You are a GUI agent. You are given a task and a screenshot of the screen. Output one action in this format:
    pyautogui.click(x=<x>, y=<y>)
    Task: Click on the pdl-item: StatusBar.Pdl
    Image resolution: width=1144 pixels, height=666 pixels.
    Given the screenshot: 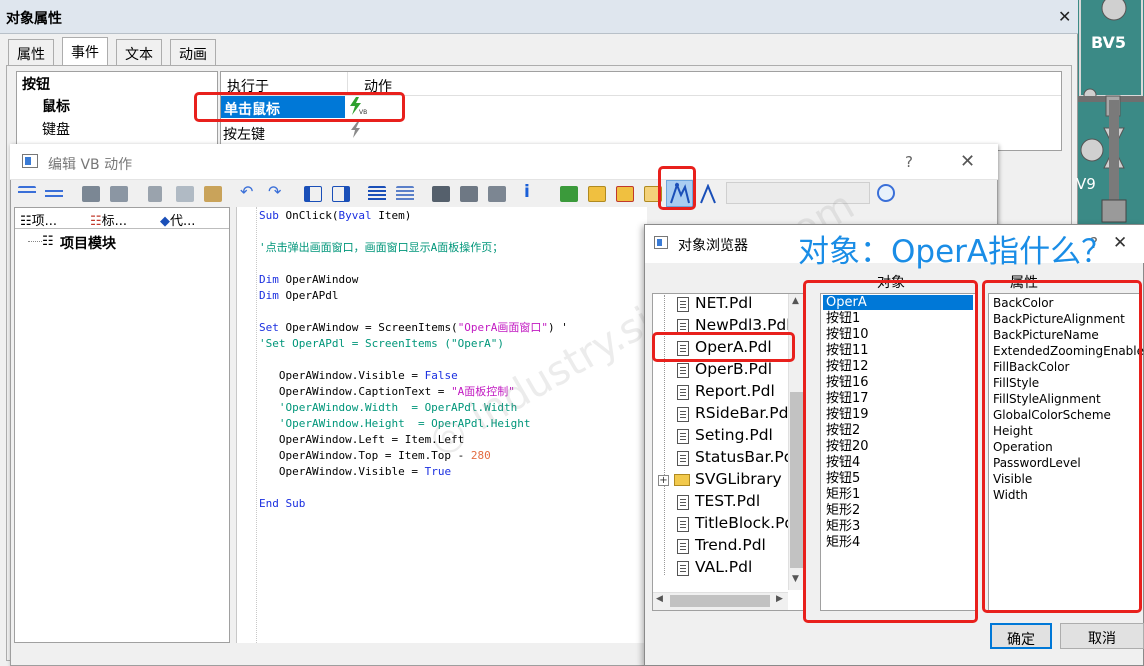 What is the action you would take?
    pyautogui.click(x=746, y=457)
    